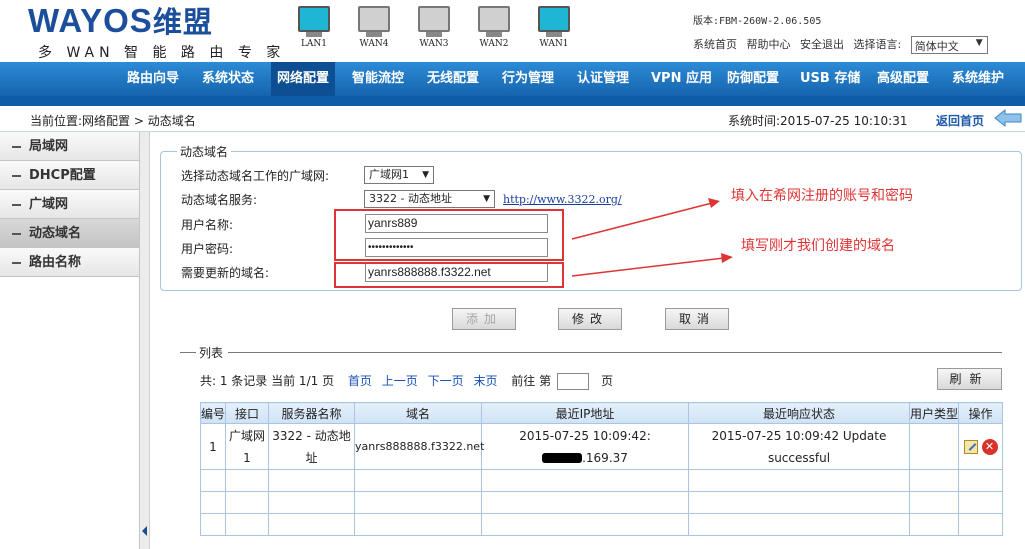 This screenshot has height=549, width=1025. Describe the element at coordinates (573, 381) in the screenshot. I see `page-number-input` at that location.